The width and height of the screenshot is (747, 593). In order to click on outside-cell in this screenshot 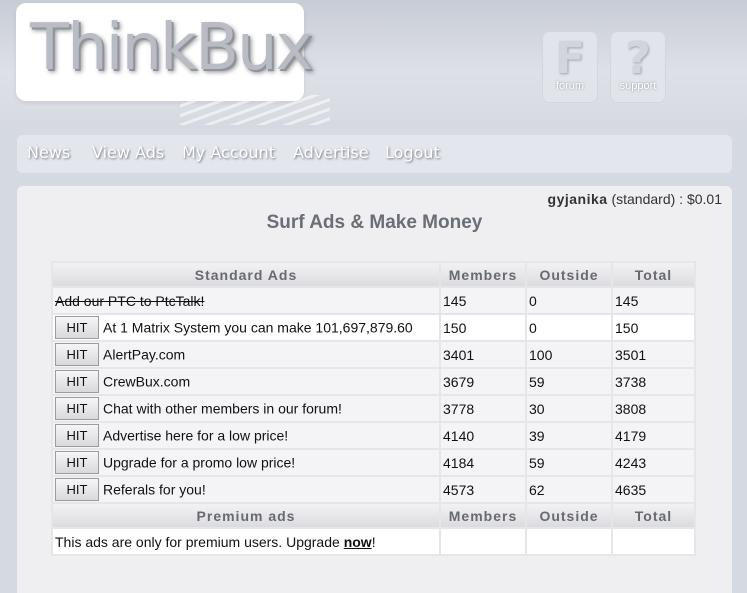, I will do `click(569, 541)`.